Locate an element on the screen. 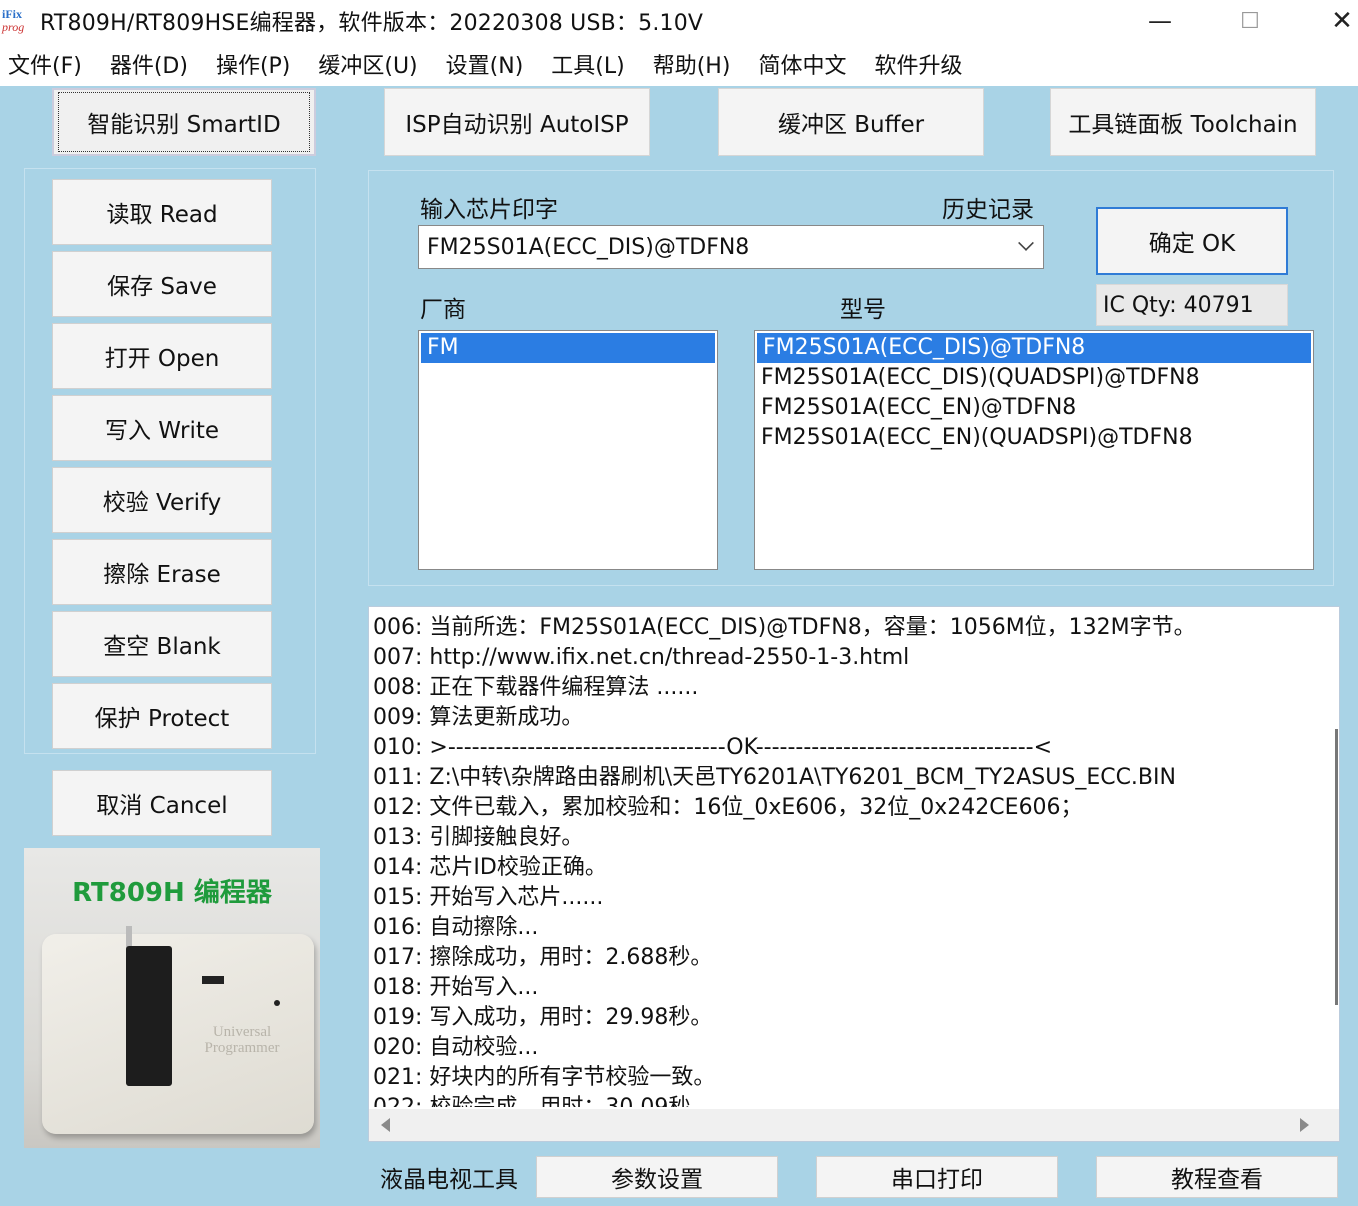 This screenshot has height=1206, width=1358. vendor-list: FM is located at coordinates (568, 450).